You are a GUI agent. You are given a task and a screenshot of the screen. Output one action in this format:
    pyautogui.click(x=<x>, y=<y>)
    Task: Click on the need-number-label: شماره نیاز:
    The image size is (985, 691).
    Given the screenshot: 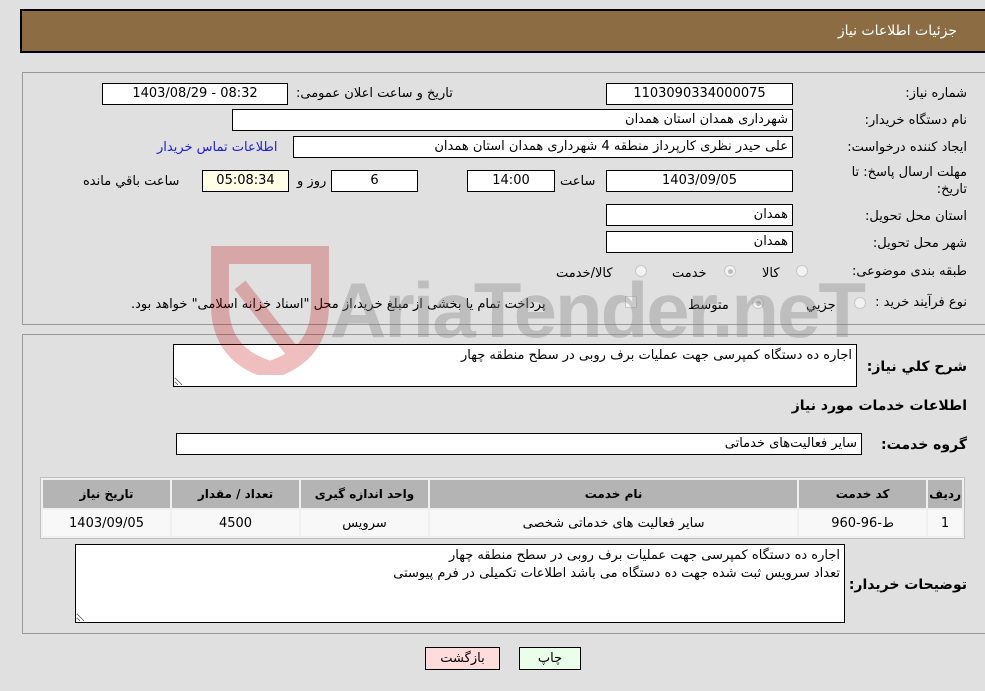 What is the action you would take?
    pyautogui.click(x=936, y=93)
    